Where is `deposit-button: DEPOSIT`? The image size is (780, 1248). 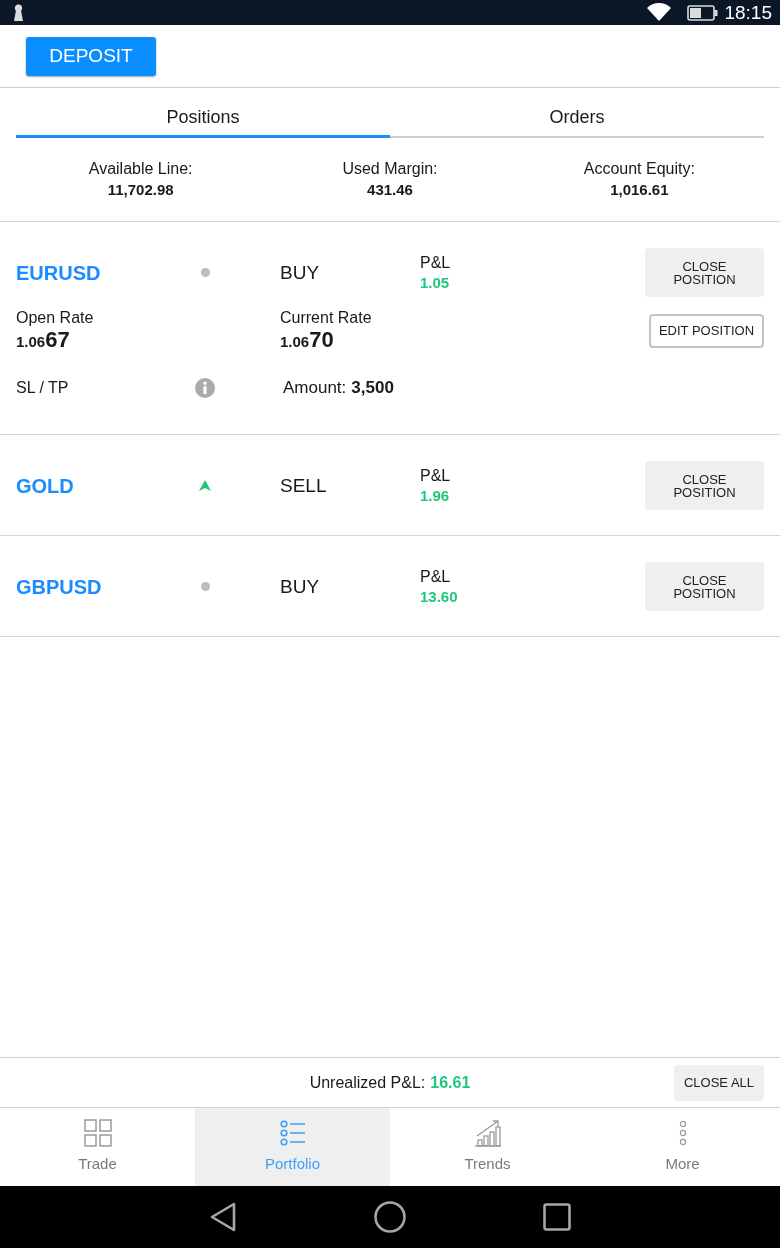
deposit-button: DEPOSIT is located at coordinates (91, 56).